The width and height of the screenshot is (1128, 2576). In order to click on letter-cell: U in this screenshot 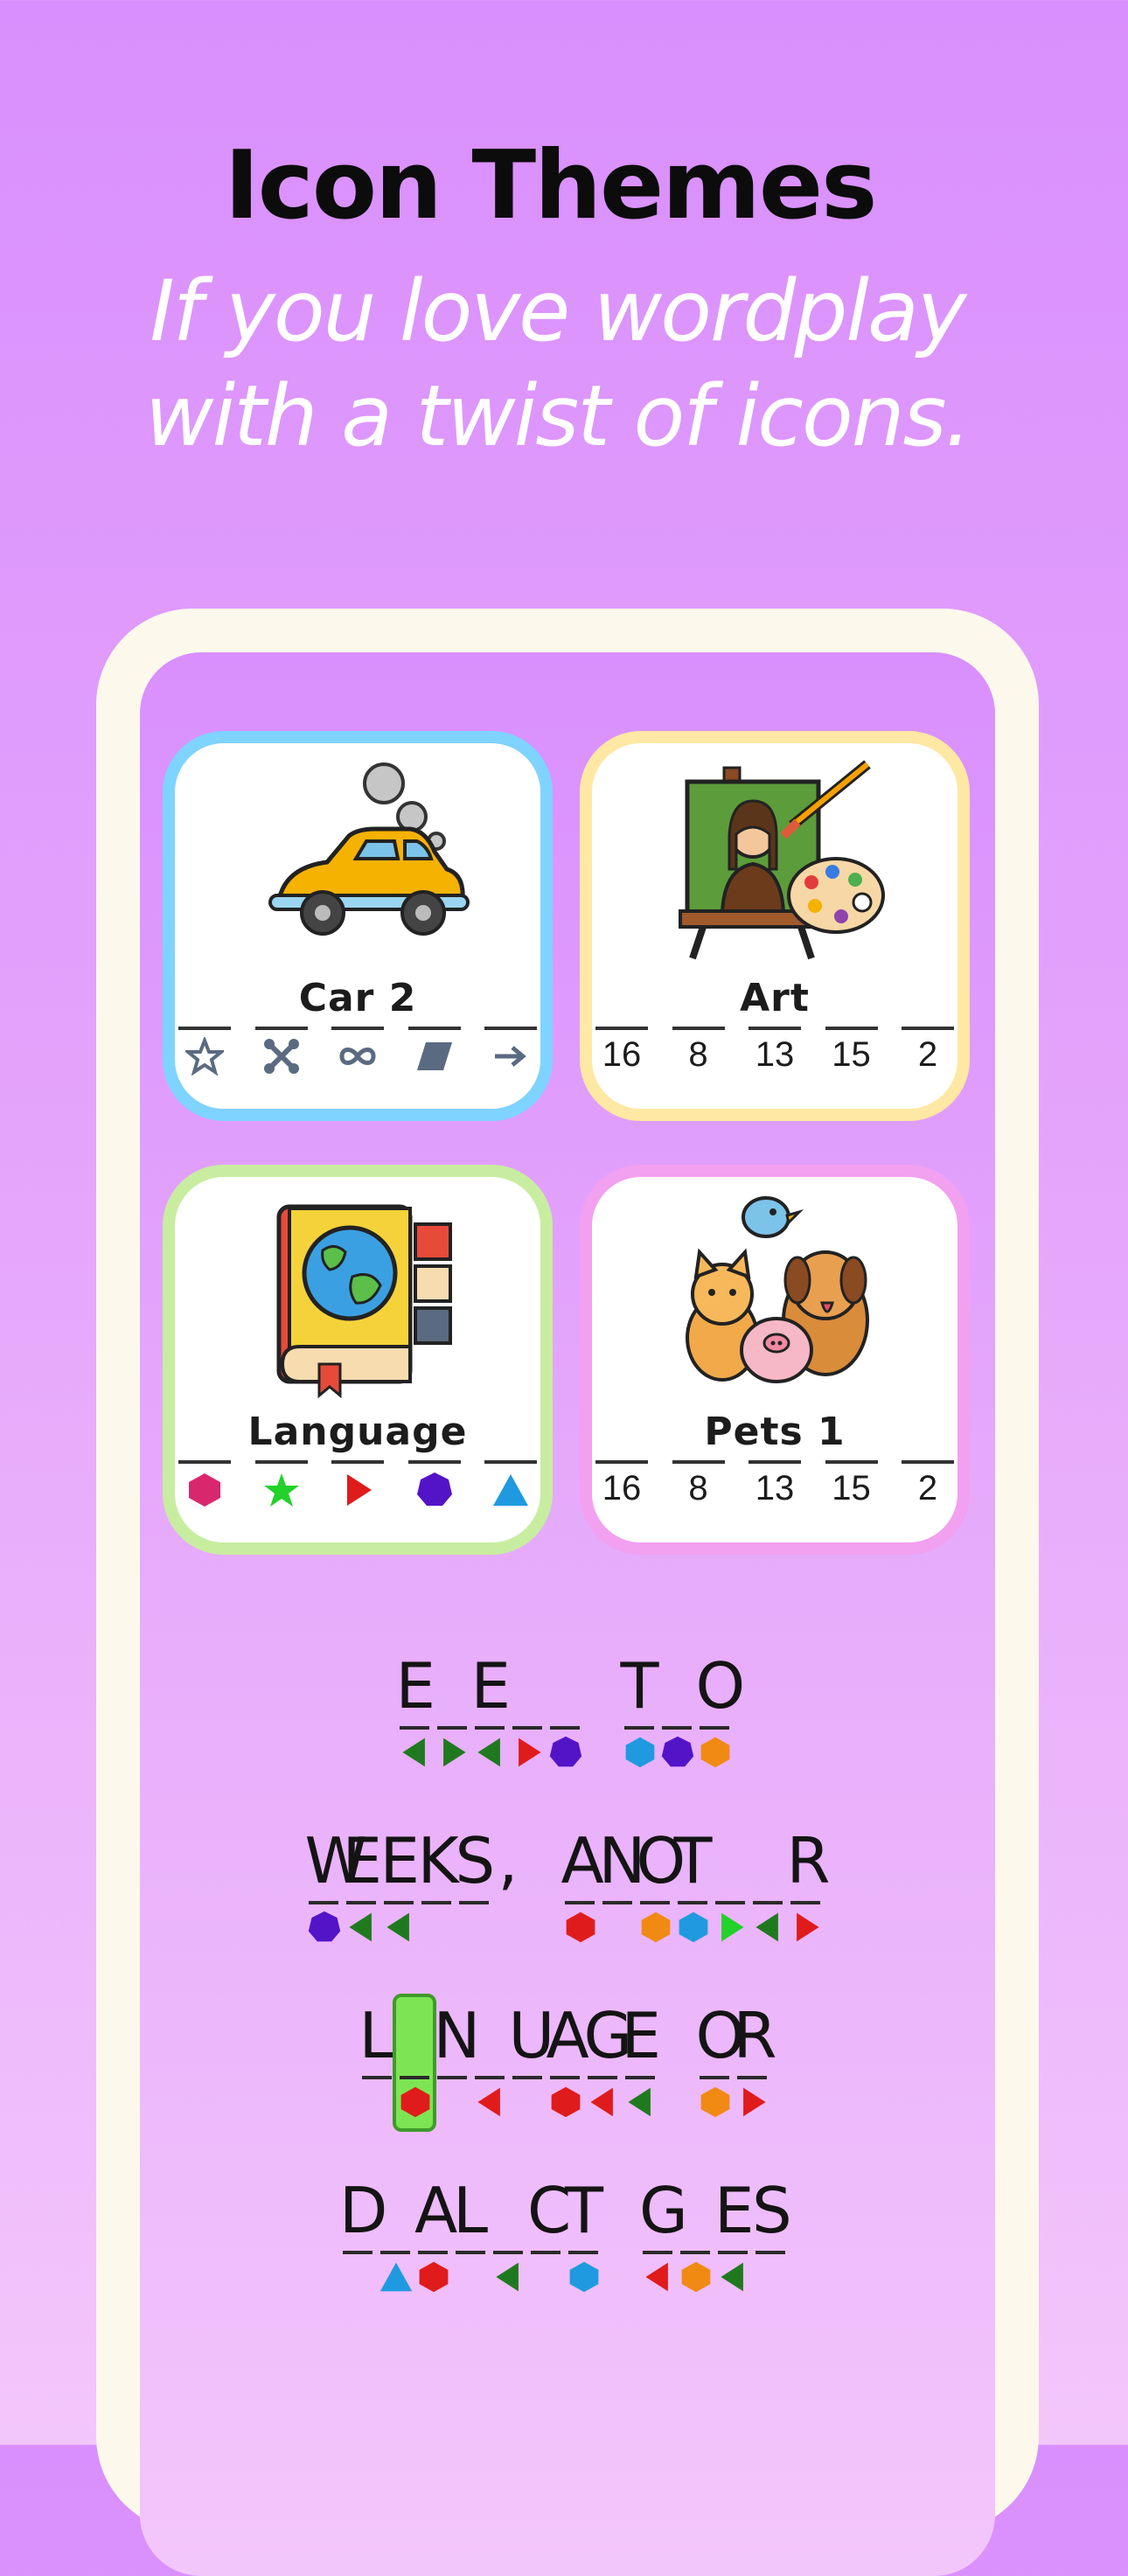, I will do `click(531, 2073)`.